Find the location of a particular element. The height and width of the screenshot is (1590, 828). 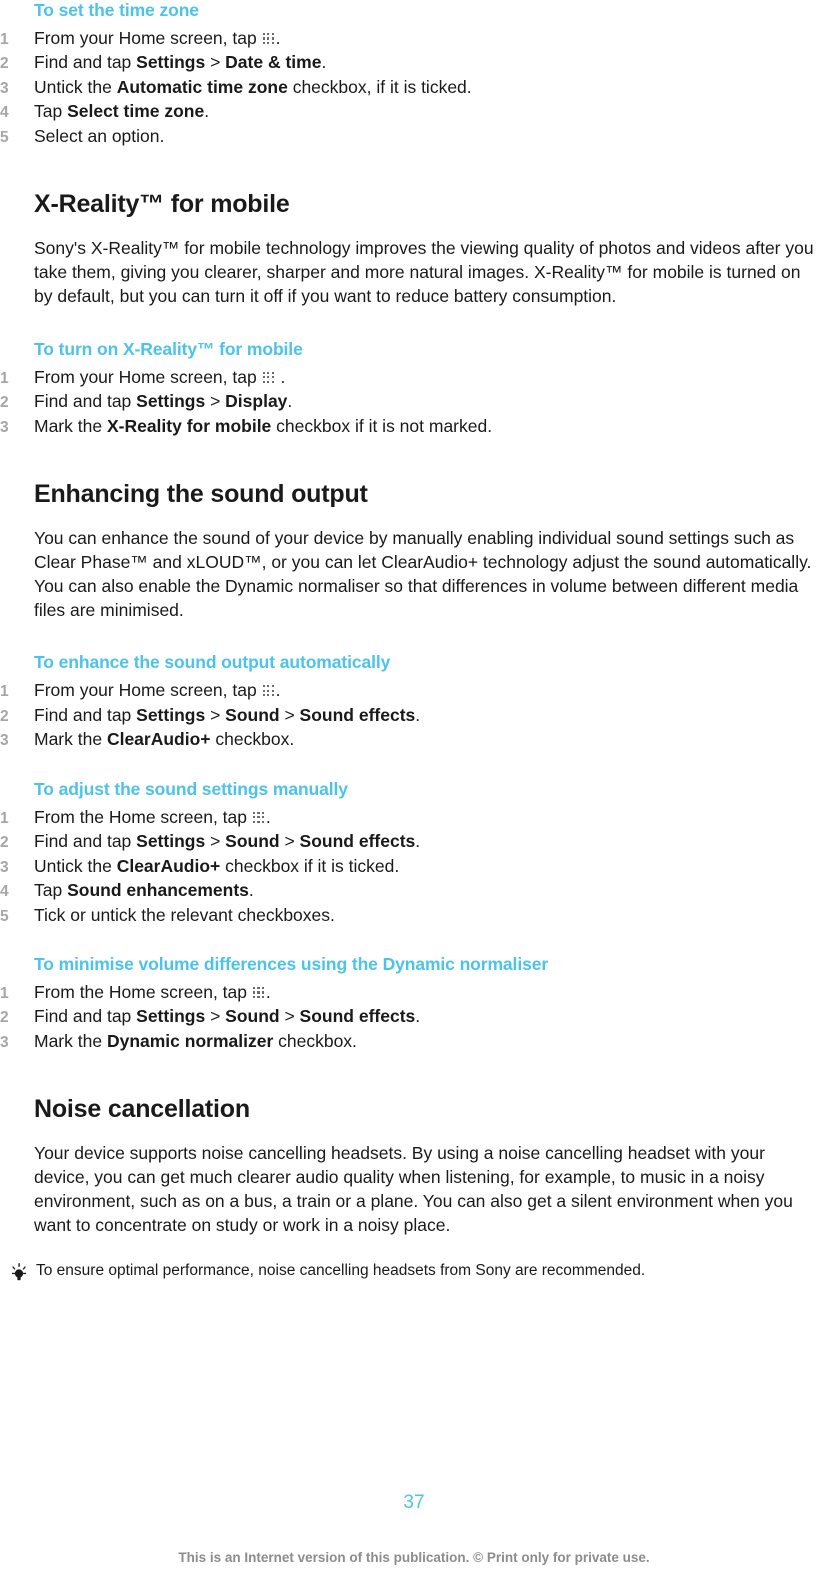

step-text: Tick or untick the relevant checkboxes. is located at coordinates (184, 914).